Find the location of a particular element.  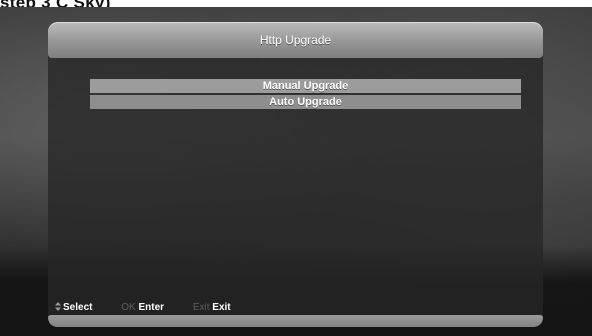

help-select-label: Select is located at coordinates (78, 307).